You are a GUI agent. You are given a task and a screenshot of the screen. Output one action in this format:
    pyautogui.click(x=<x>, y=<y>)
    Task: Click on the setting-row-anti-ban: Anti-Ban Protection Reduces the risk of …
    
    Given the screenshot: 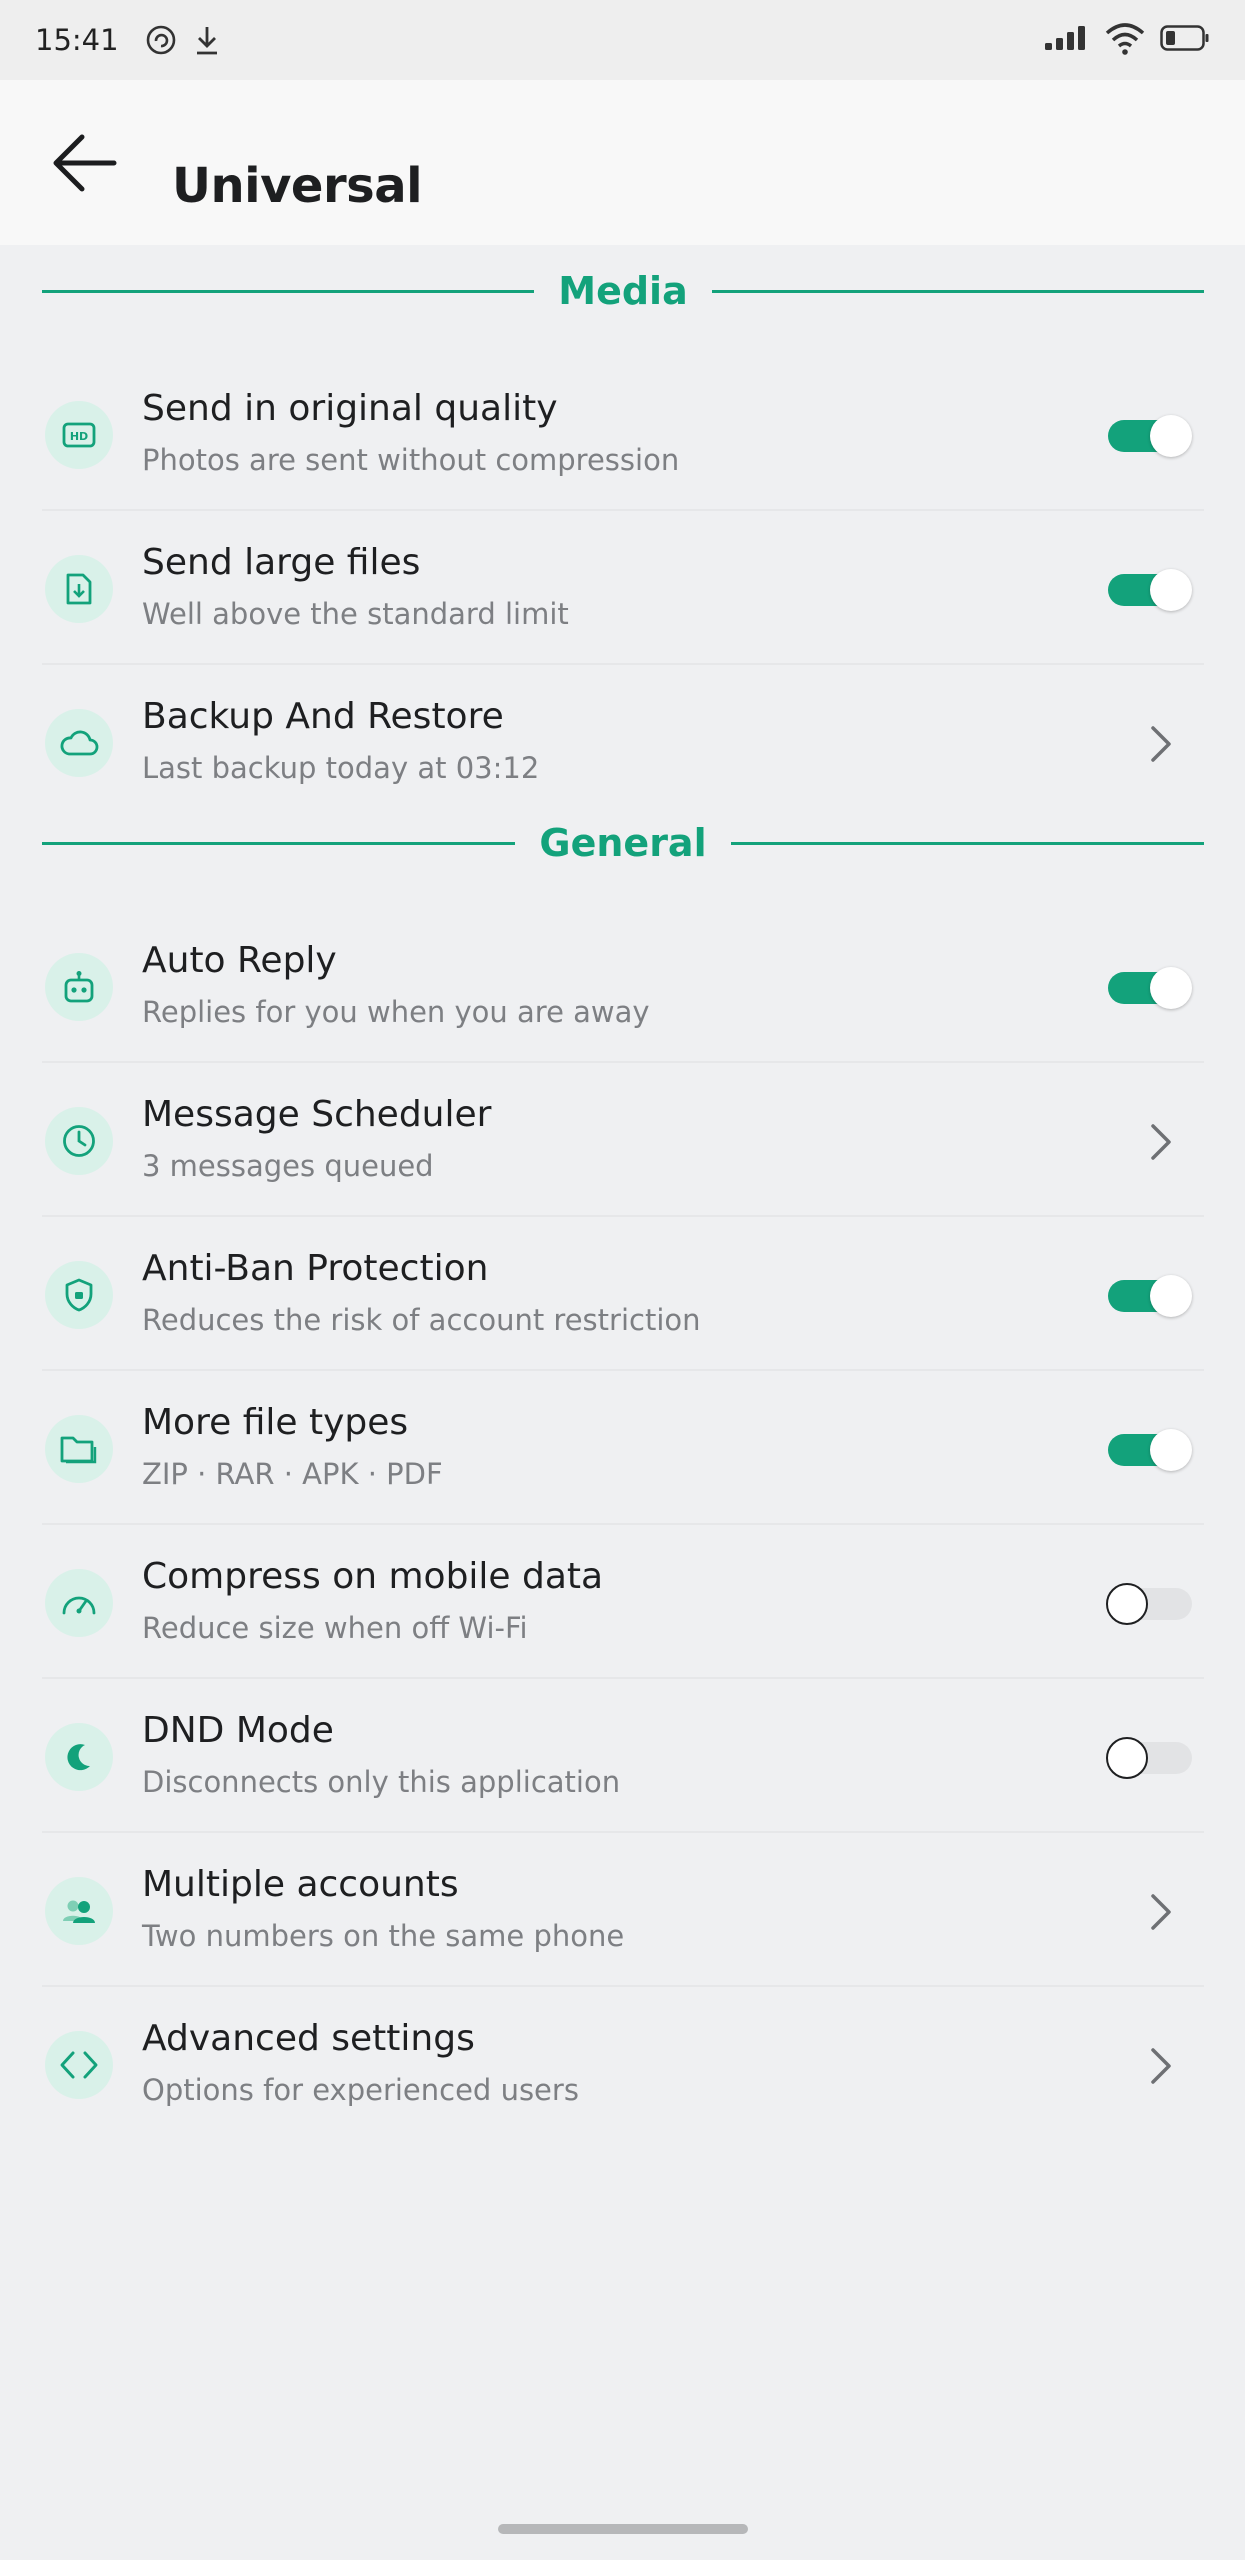 What is the action you would take?
    pyautogui.click(x=623, y=1294)
    